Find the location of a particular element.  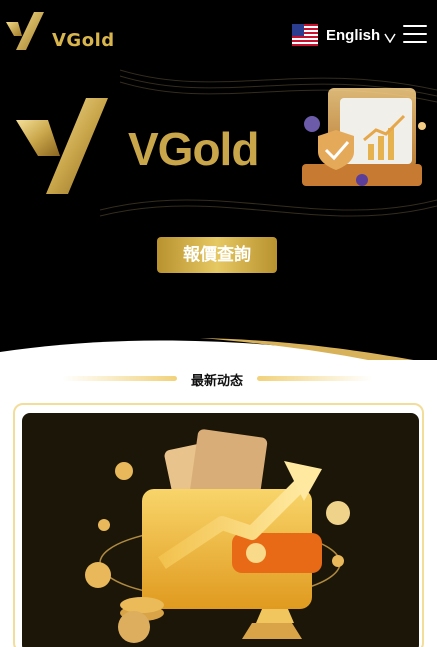

news-section-title: 最新动态 is located at coordinates (216, 381).